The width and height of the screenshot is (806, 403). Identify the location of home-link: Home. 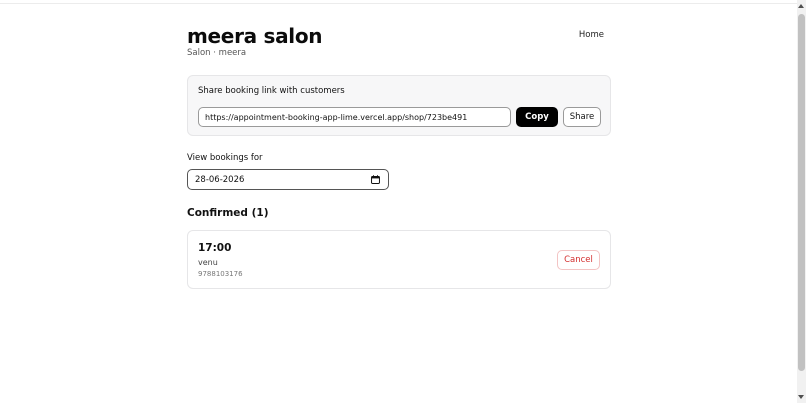
(591, 35).